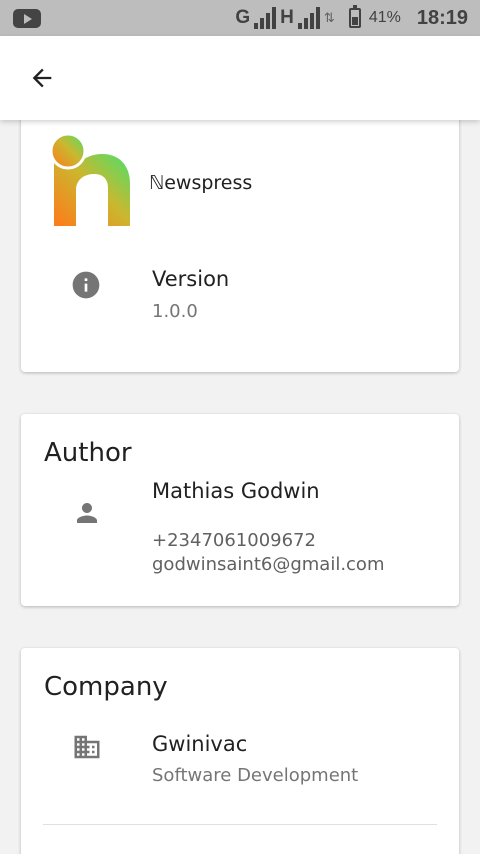 The height and width of the screenshot is (854, 480). Describe the element at coordinates (191, 279) in the screenshot. I see `version-label: Version` at that location.